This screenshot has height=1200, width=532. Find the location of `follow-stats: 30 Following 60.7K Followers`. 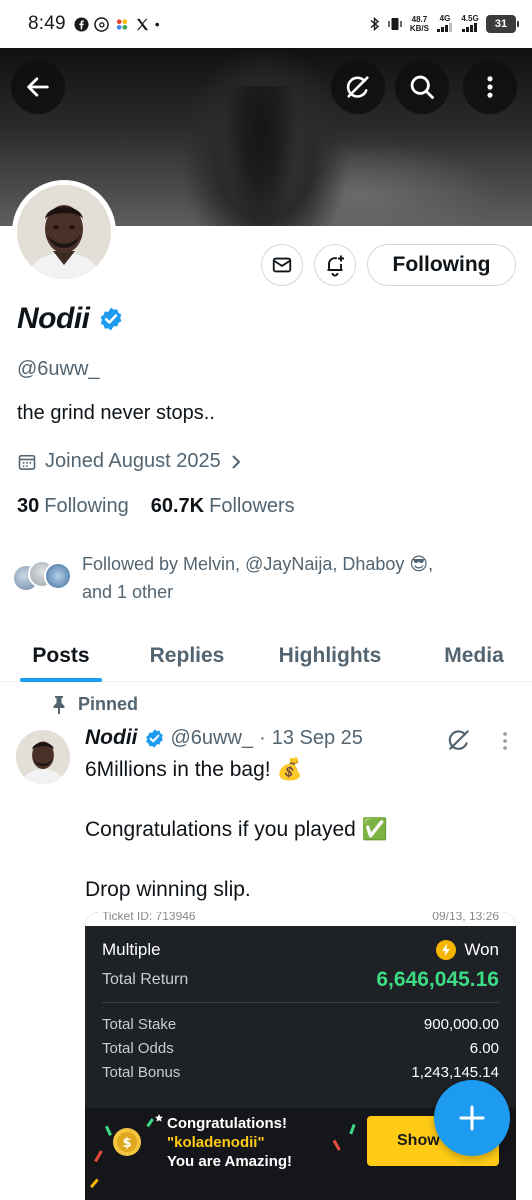

follow-stats: 30 Following 60.7K Followers is located at coordinates (156, 506).